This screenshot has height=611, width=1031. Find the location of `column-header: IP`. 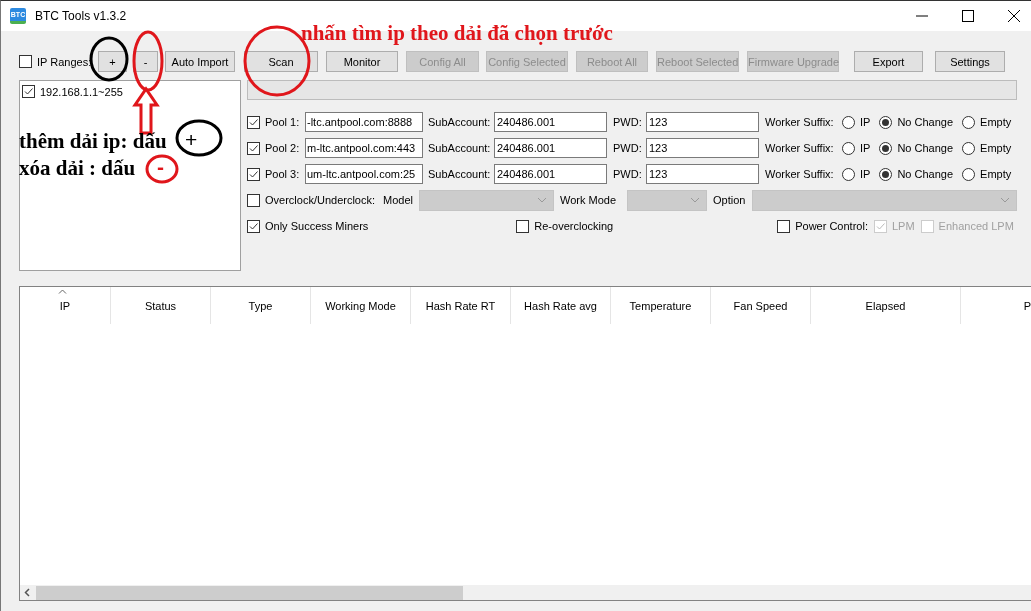

column-header: IP is located at coordinates (65, 305).